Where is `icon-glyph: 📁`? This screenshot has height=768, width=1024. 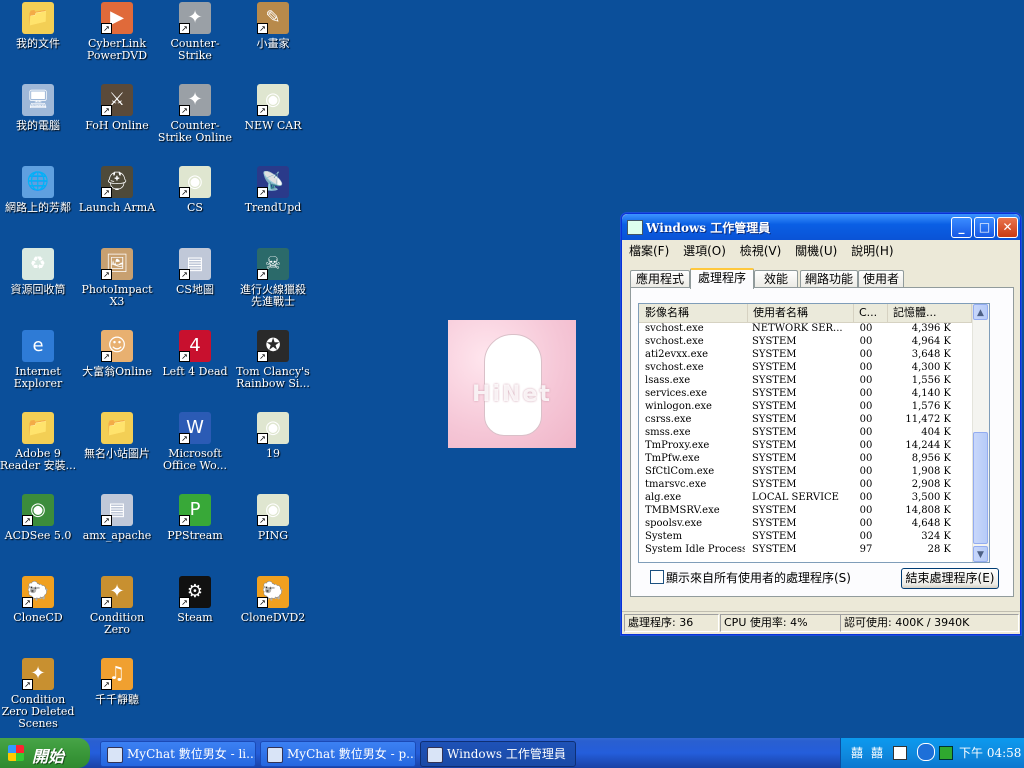
icon-glyph: 📁 is located at coordinates (38, 17).